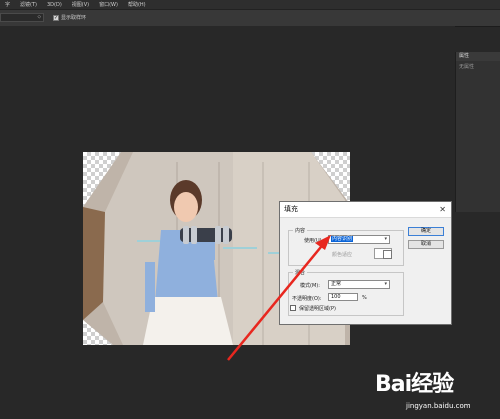 The image size is (500, 419). What do you see at coordinates (279, 298) in the screenshot?
I see `annotation-arrow` at bounding box center [279, 298].